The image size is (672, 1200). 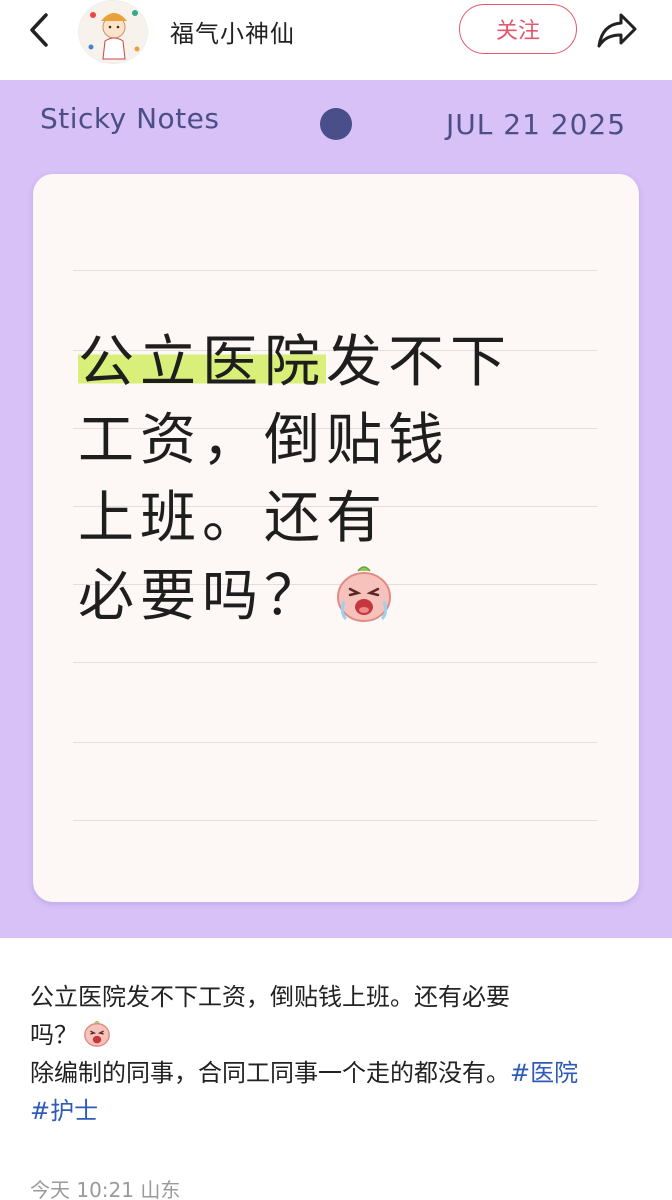 What do you see at coordinates (328, 597) in the screenshot?
I see `note-line-4: 必要吗？` at bounding box center [328, 597].